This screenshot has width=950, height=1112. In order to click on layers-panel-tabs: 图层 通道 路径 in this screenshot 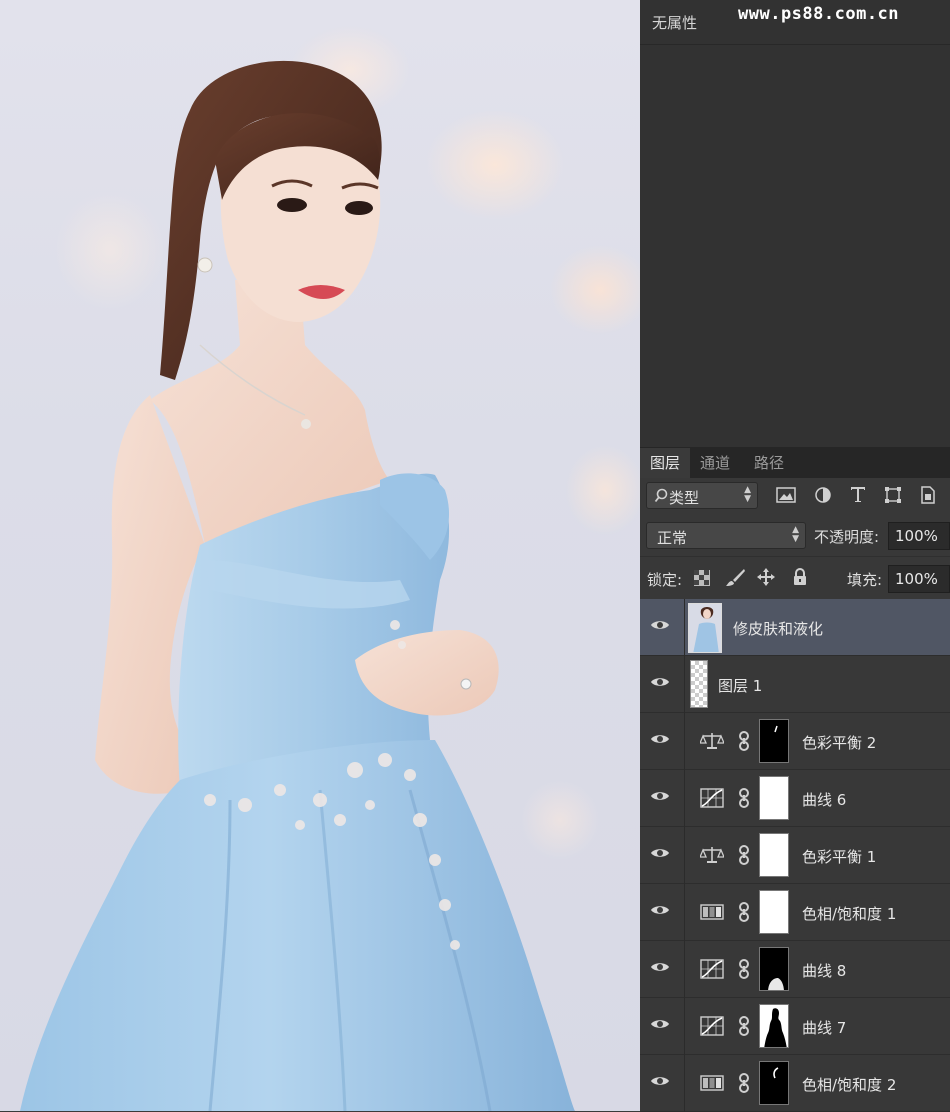, I will do `click(795, 463)`.